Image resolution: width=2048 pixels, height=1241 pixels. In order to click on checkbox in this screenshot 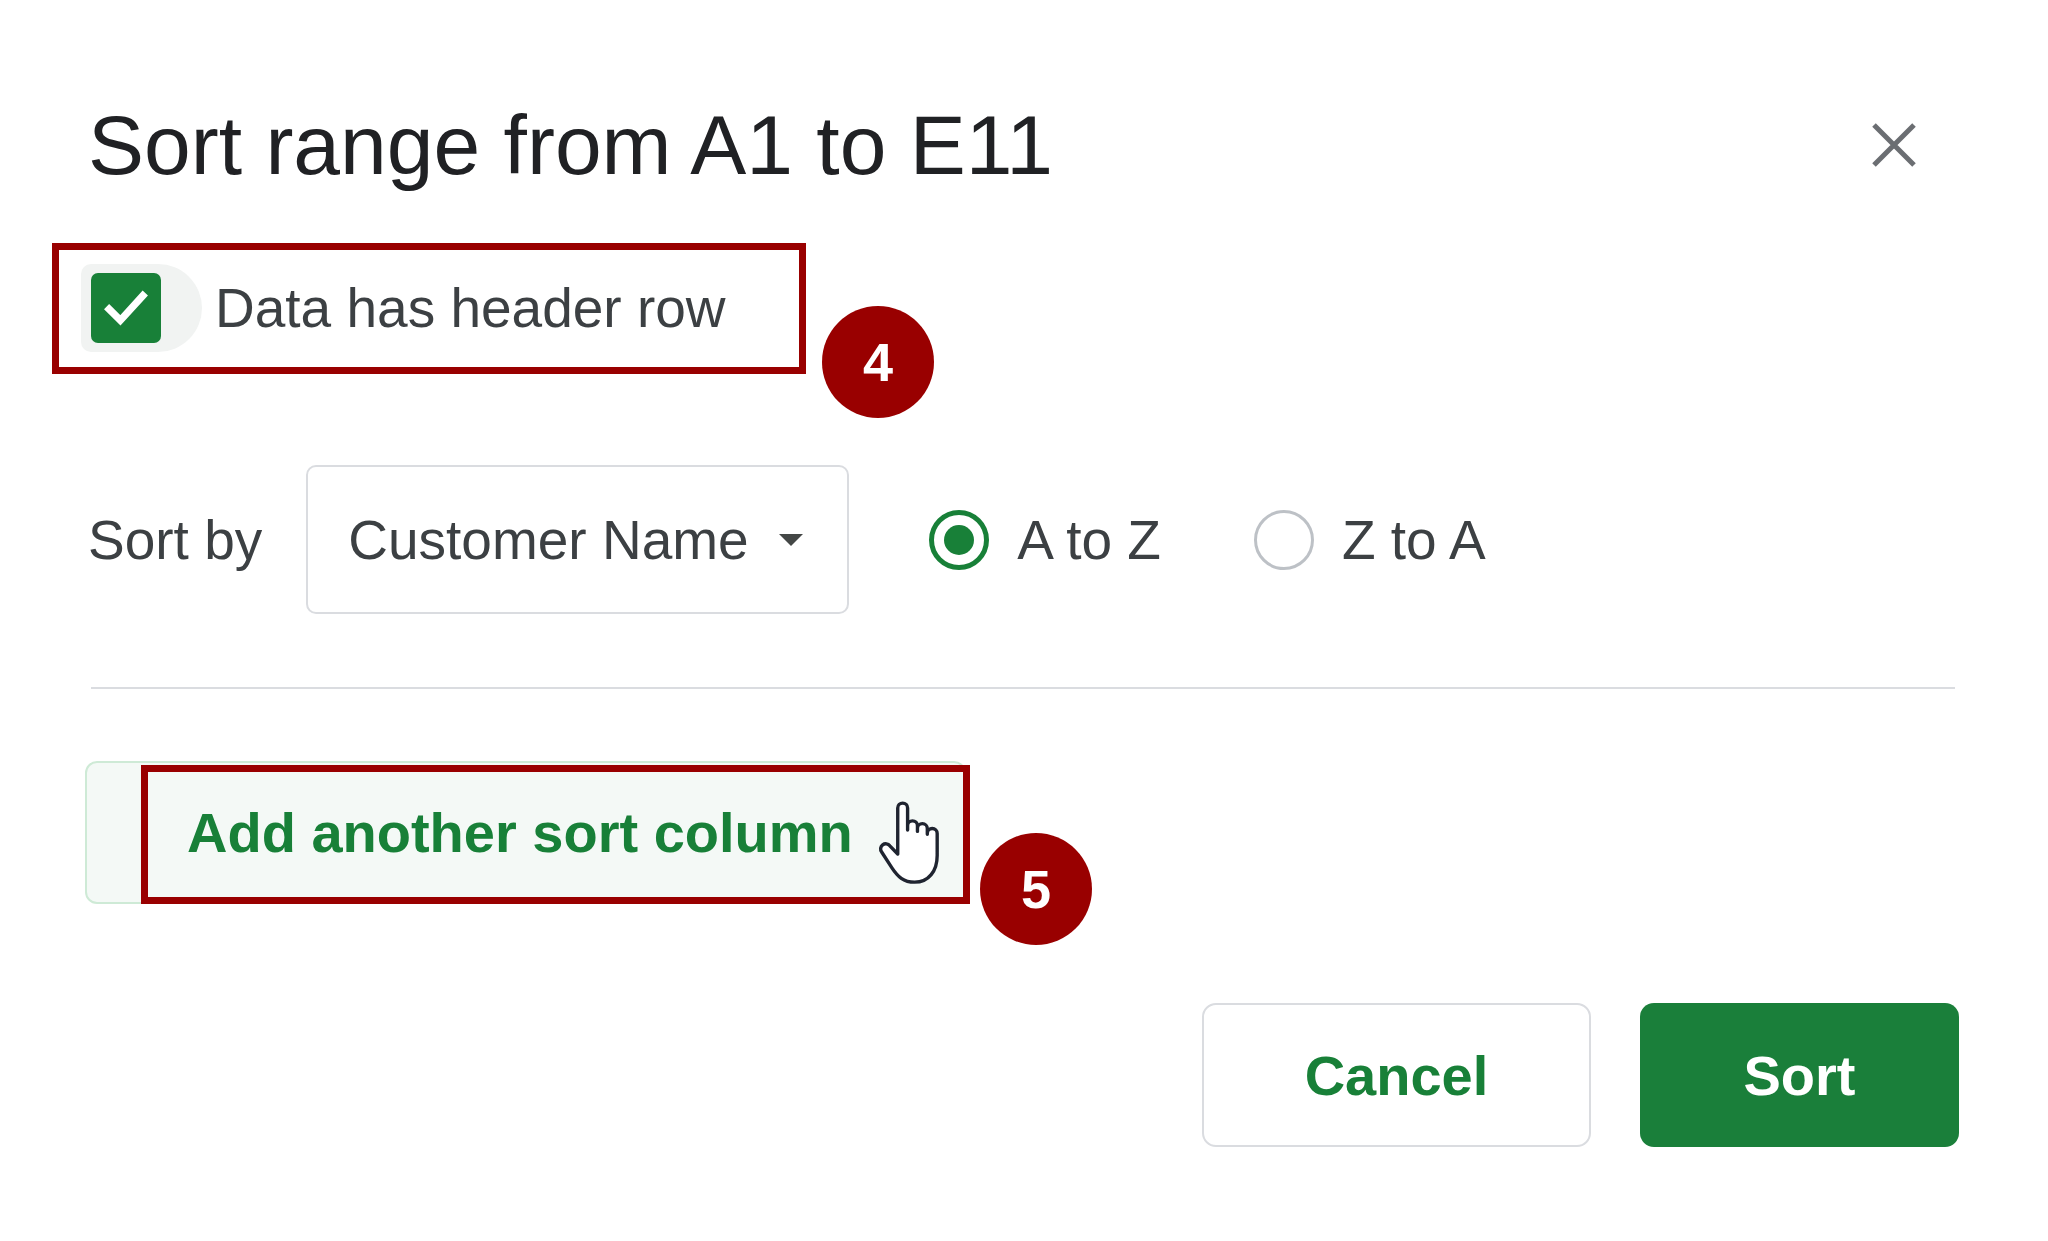, I will do `click(126, 308)`.